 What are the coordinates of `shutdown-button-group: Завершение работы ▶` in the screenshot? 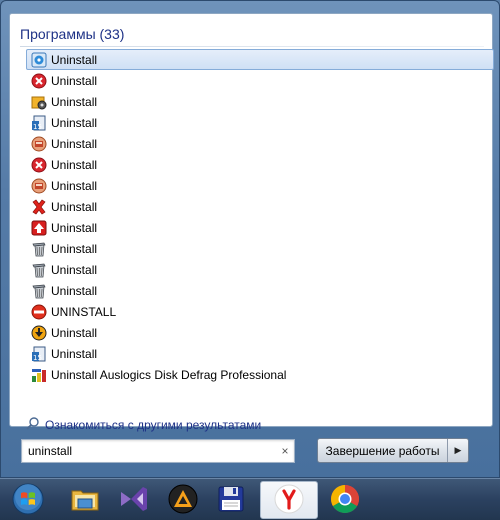 It's located at (393, 450).